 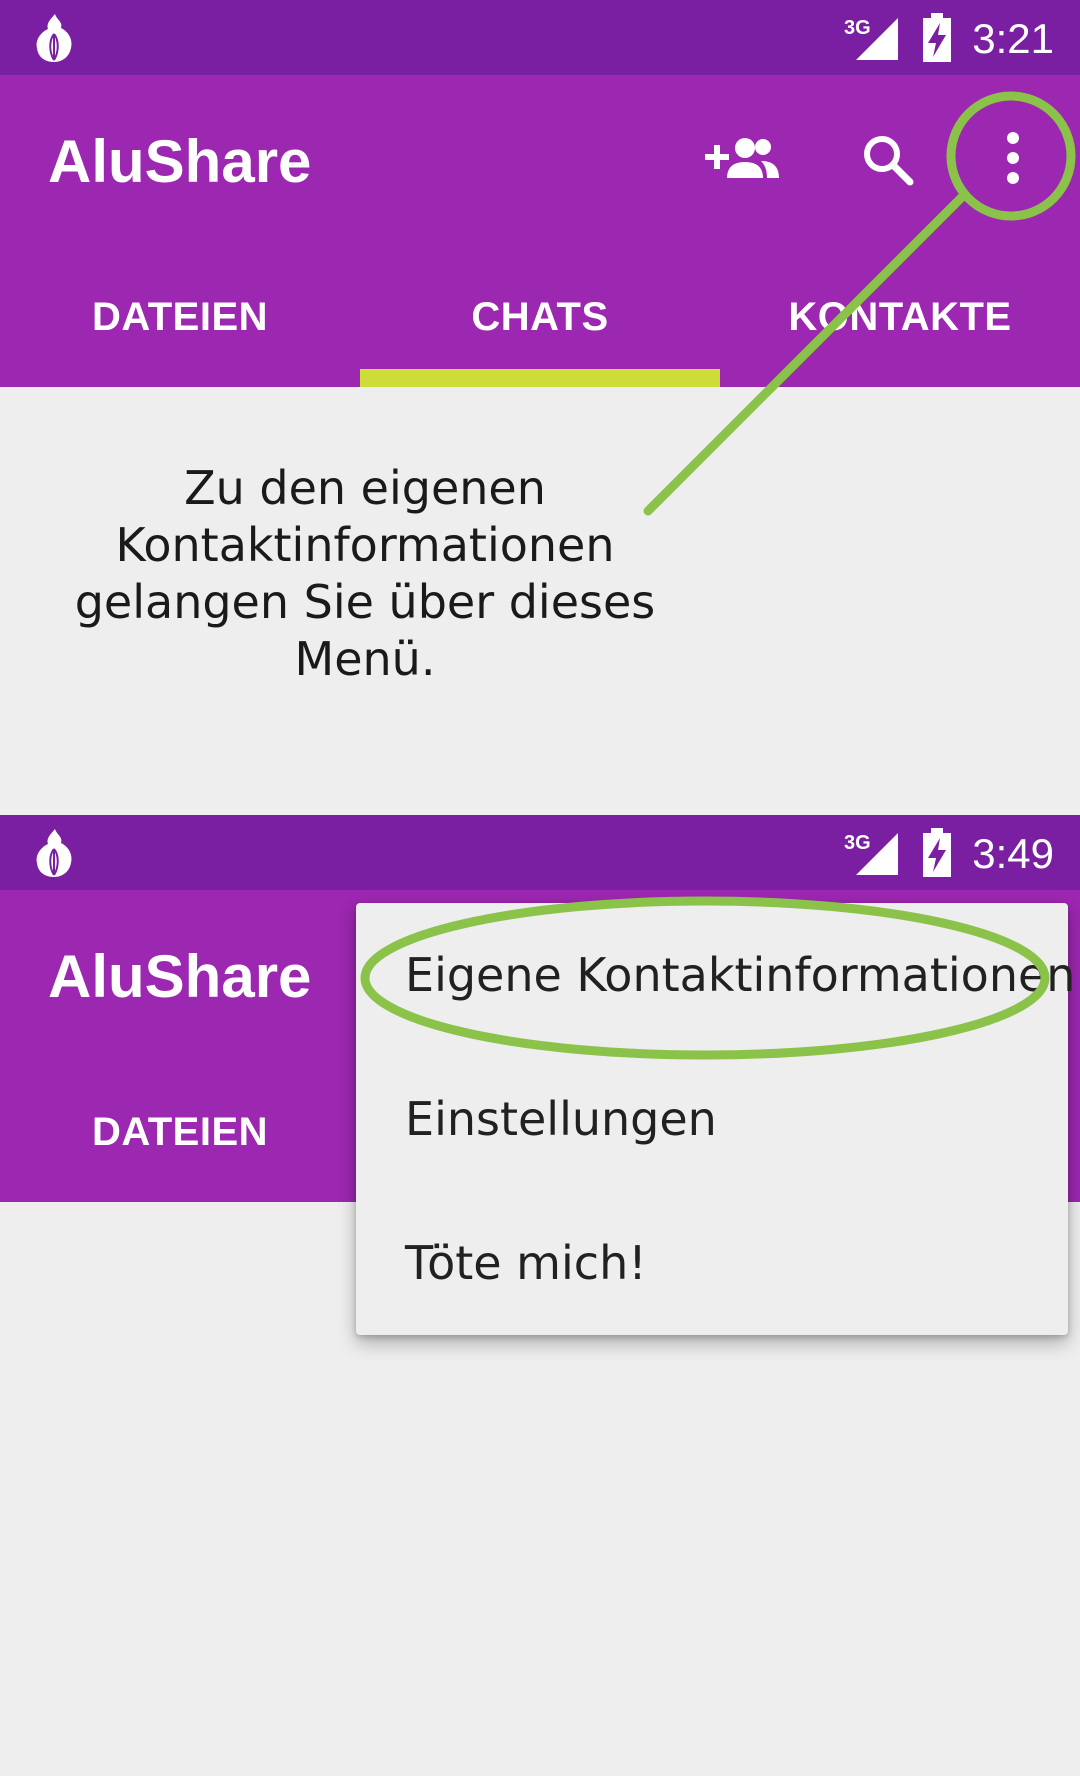 What do you see at coordinates (365, 545) in the screenshot?
I see `caption-line: Kontaktinformationen` at bounding box center [365, 545].